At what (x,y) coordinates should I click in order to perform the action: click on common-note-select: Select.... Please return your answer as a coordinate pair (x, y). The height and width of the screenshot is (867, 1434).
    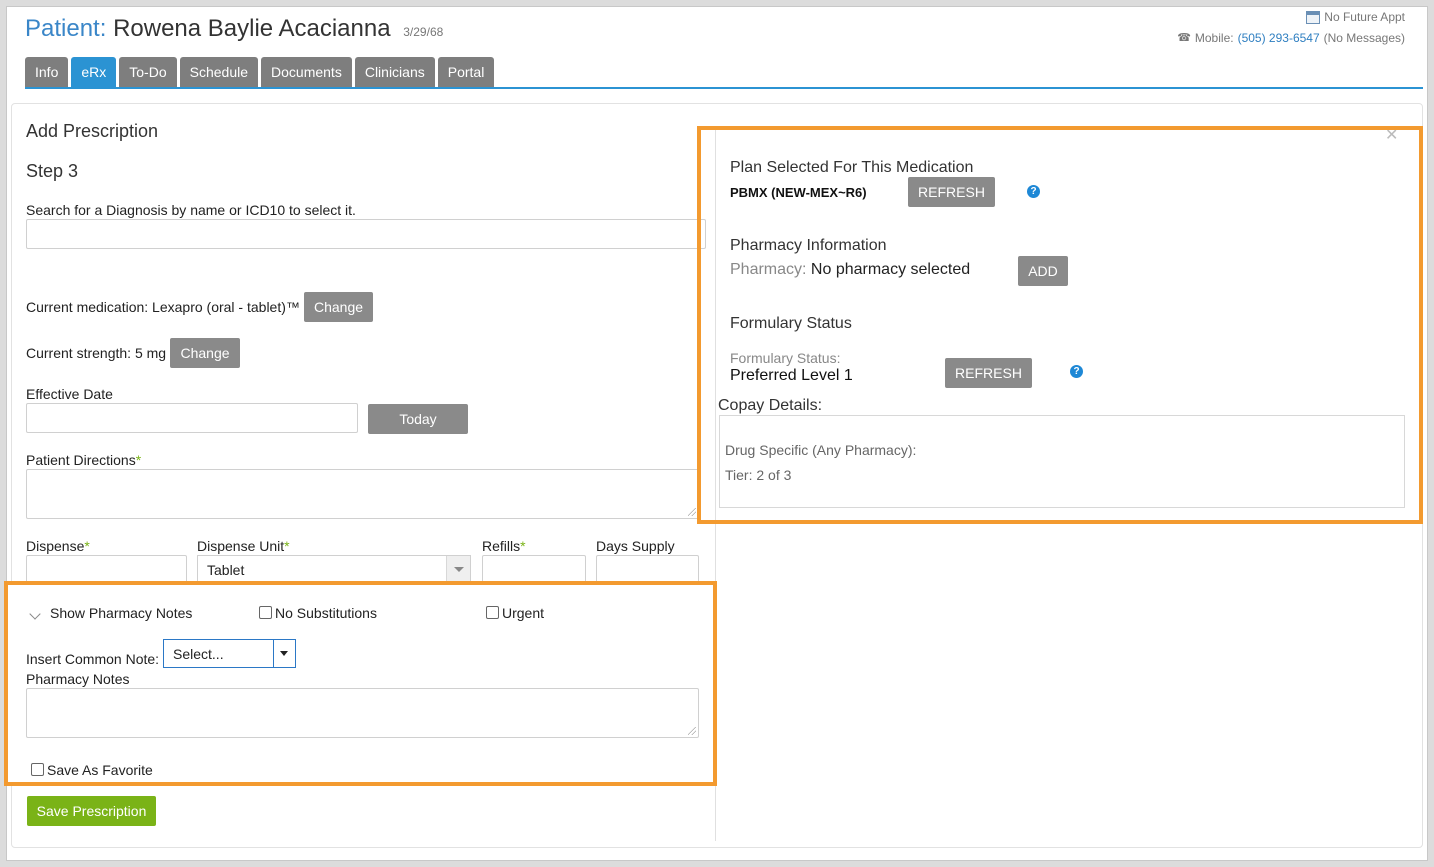
    Looking at the image, I should click on (229, 653).